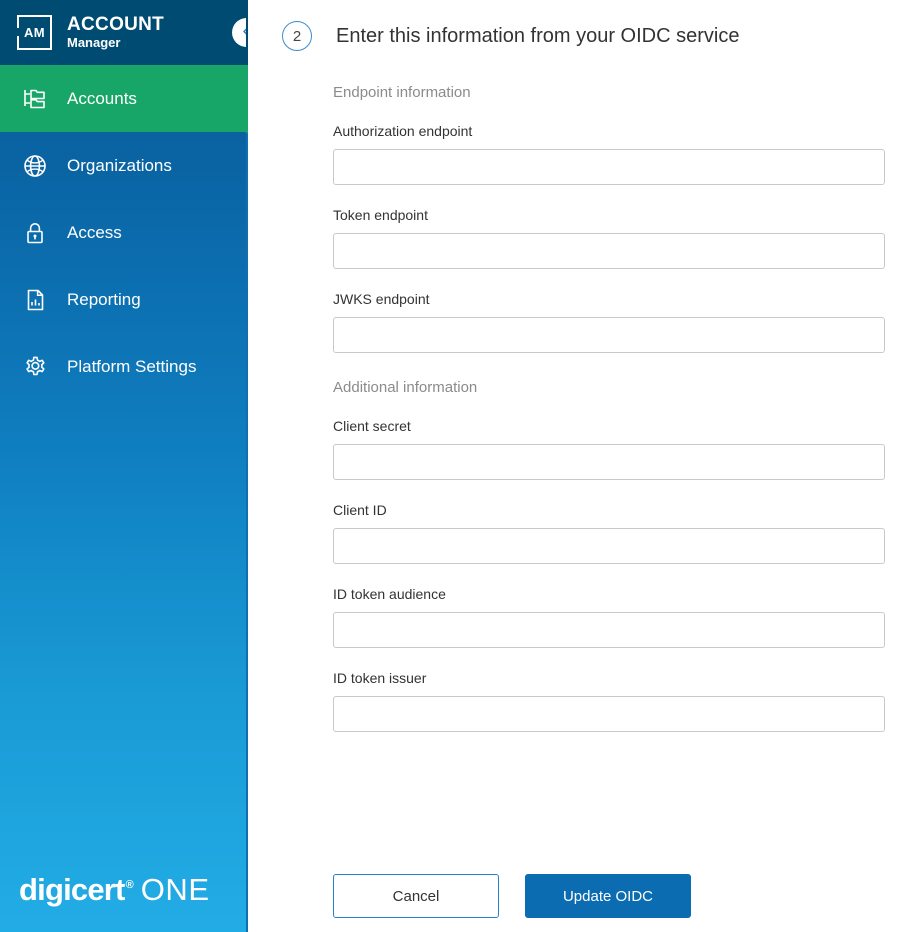 The width and height of the screenshot is (924, 932). I want to click on edge-segment-active, so click(247, 99).